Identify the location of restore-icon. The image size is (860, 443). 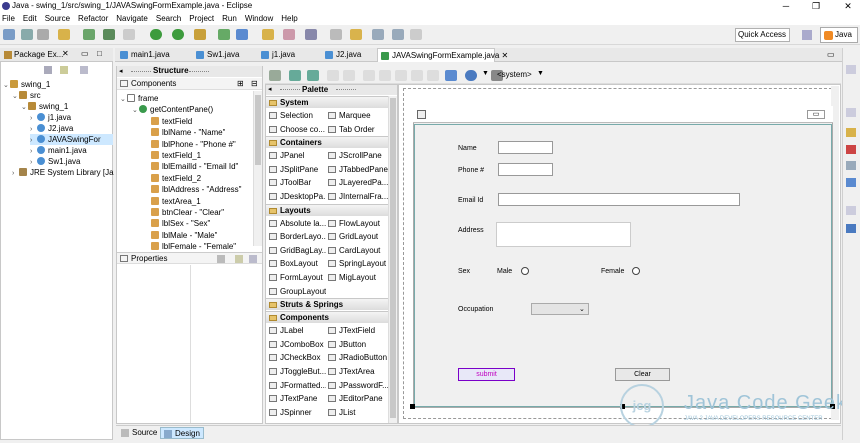
(851, 69).